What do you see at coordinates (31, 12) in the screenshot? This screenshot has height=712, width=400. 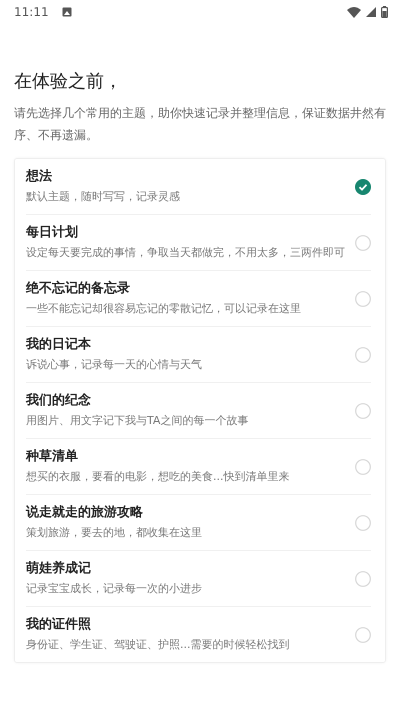 I see `status-time: 11:11` at bounding box center [31, 12].